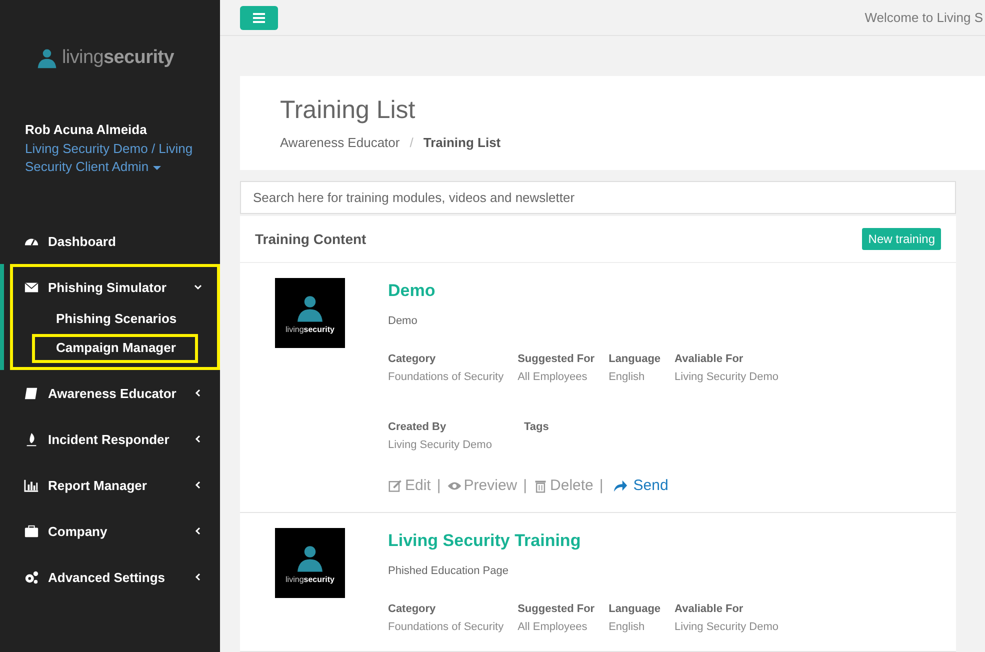 This screenshot has width=985, height=652. Describe the element at coordinates (403, 321) in the screenshot. I see `training-subtitle: Demo` at that location.